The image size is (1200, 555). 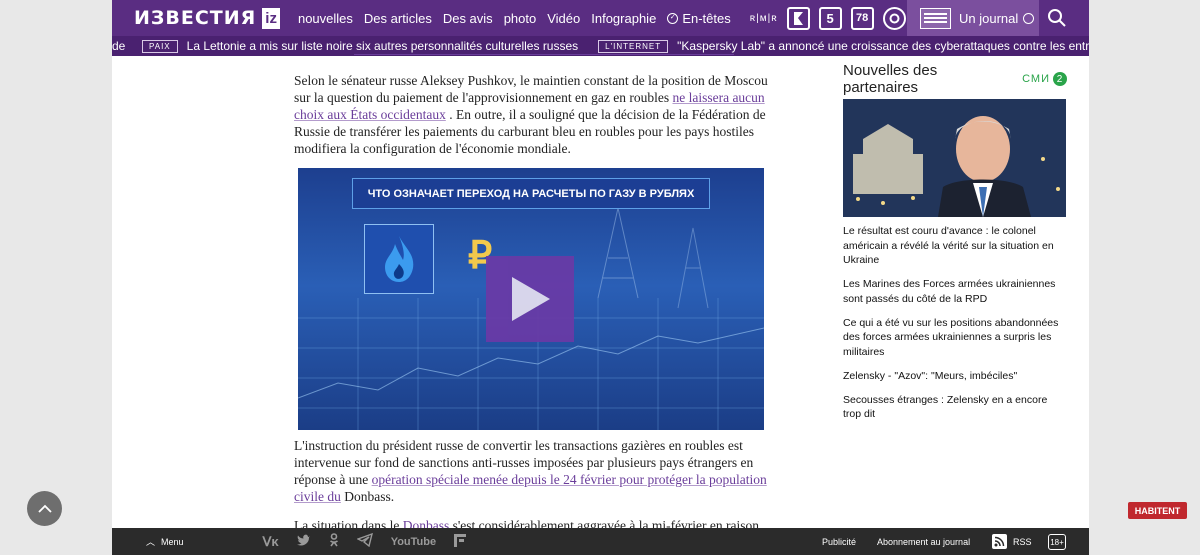 I want to click on scroll-to-top-button, so click(x=44, y=508).